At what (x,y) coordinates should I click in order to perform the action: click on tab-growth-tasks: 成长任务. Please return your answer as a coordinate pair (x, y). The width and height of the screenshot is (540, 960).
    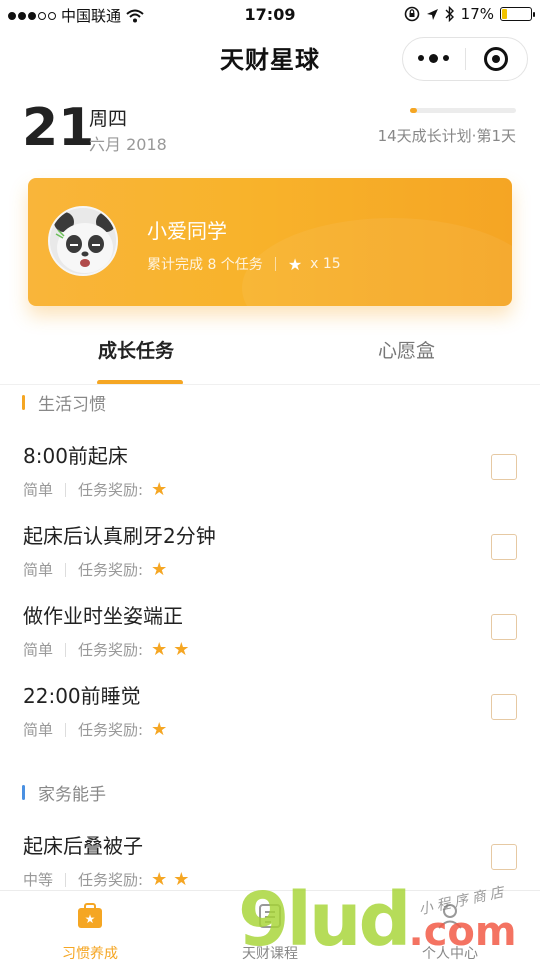
    Looking at the image, I should click on (136, 349).